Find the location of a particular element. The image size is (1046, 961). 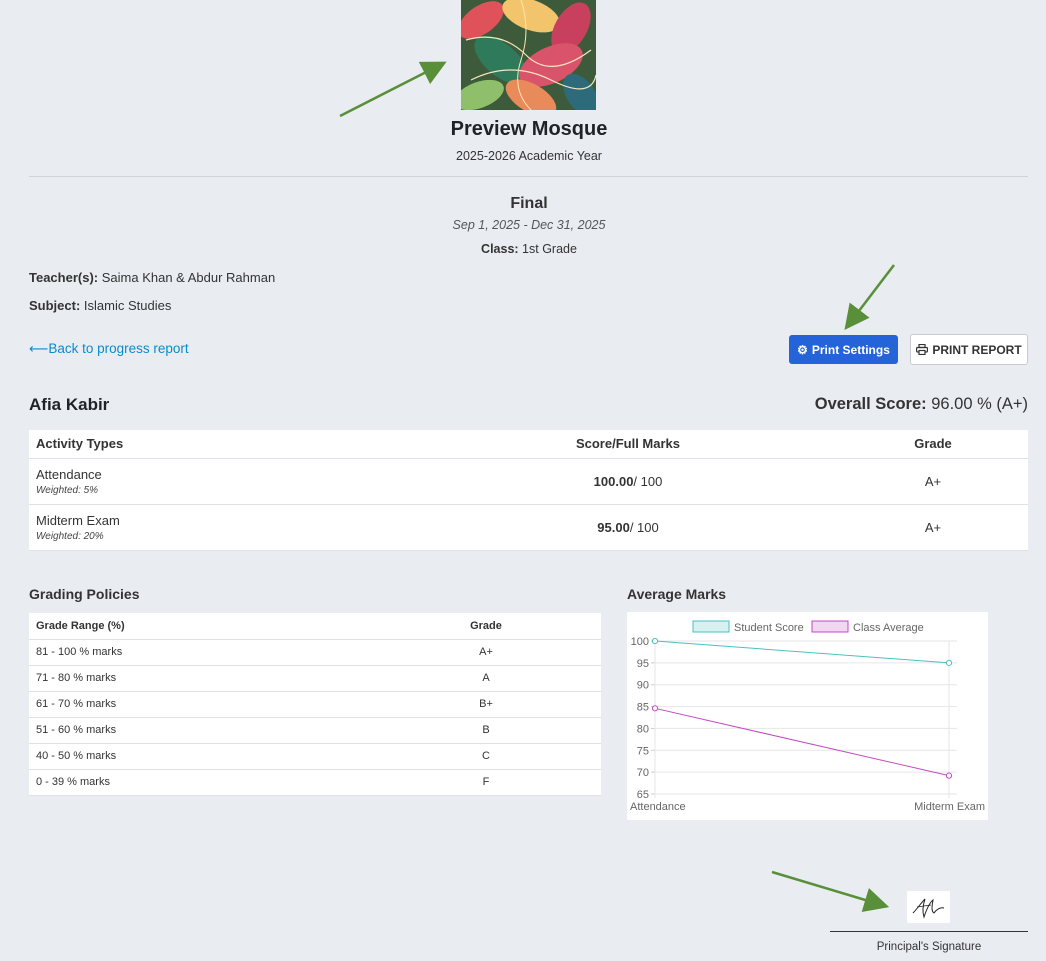

table-row: 0 - 39 % marks F is located at coordinates (315, 782).